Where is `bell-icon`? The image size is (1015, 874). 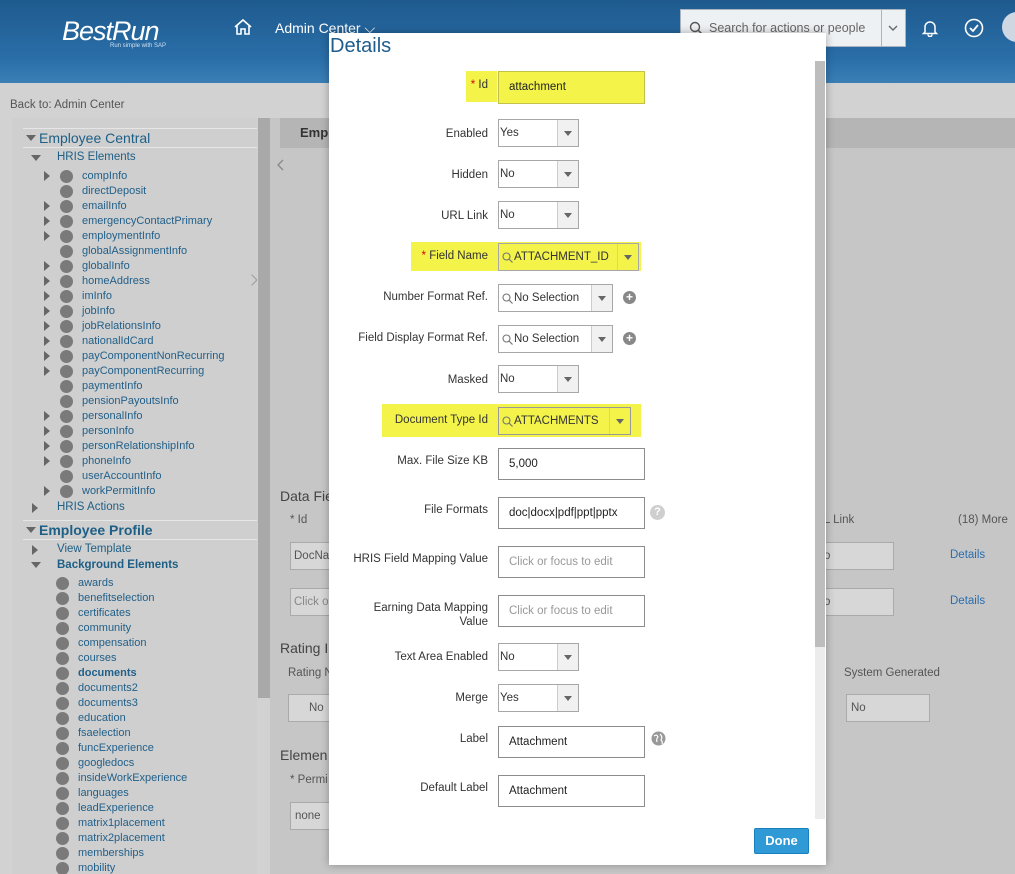 bell-icon is located at coordinates (930, 28).